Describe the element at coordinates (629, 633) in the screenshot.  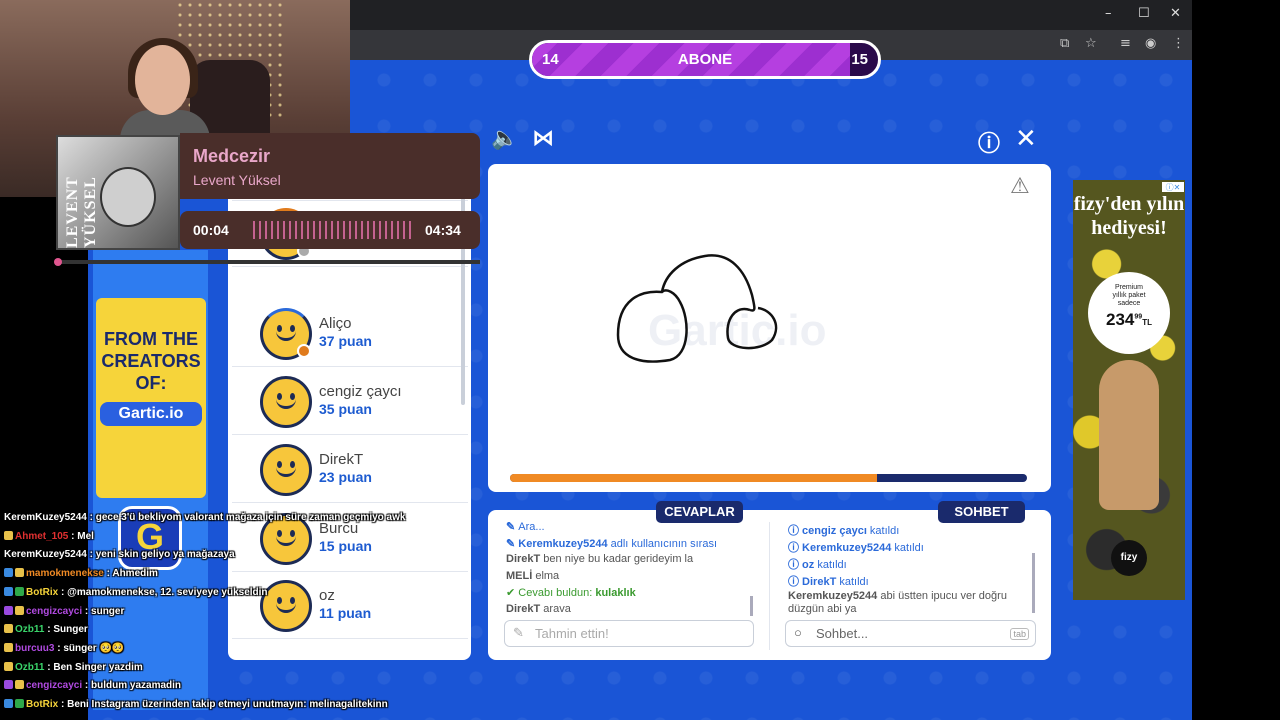
I see `guess-input: ✎ Tahmin ettin!` at that location.